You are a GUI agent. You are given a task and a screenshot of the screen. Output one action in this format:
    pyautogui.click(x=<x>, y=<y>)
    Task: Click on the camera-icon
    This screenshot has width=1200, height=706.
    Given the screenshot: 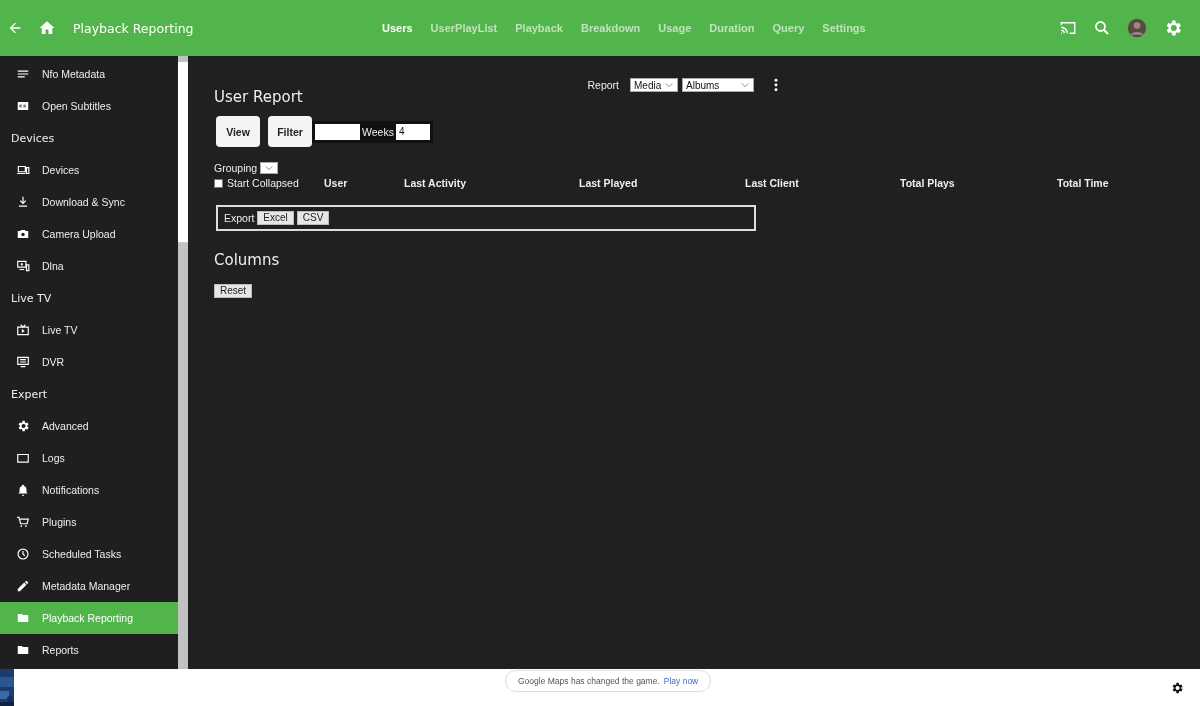 What is the action you would take?
    pyautogui.click(x=23, y=234)
    